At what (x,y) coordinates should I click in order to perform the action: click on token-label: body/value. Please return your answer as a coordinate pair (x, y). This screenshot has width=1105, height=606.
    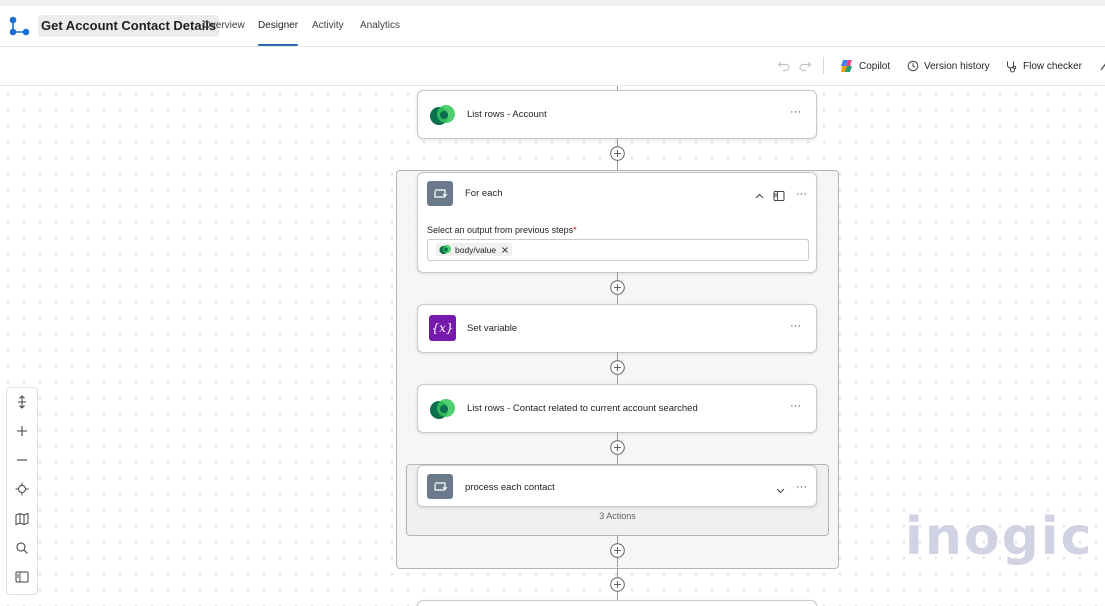
    Looking at the image, I should click on (476, 249).